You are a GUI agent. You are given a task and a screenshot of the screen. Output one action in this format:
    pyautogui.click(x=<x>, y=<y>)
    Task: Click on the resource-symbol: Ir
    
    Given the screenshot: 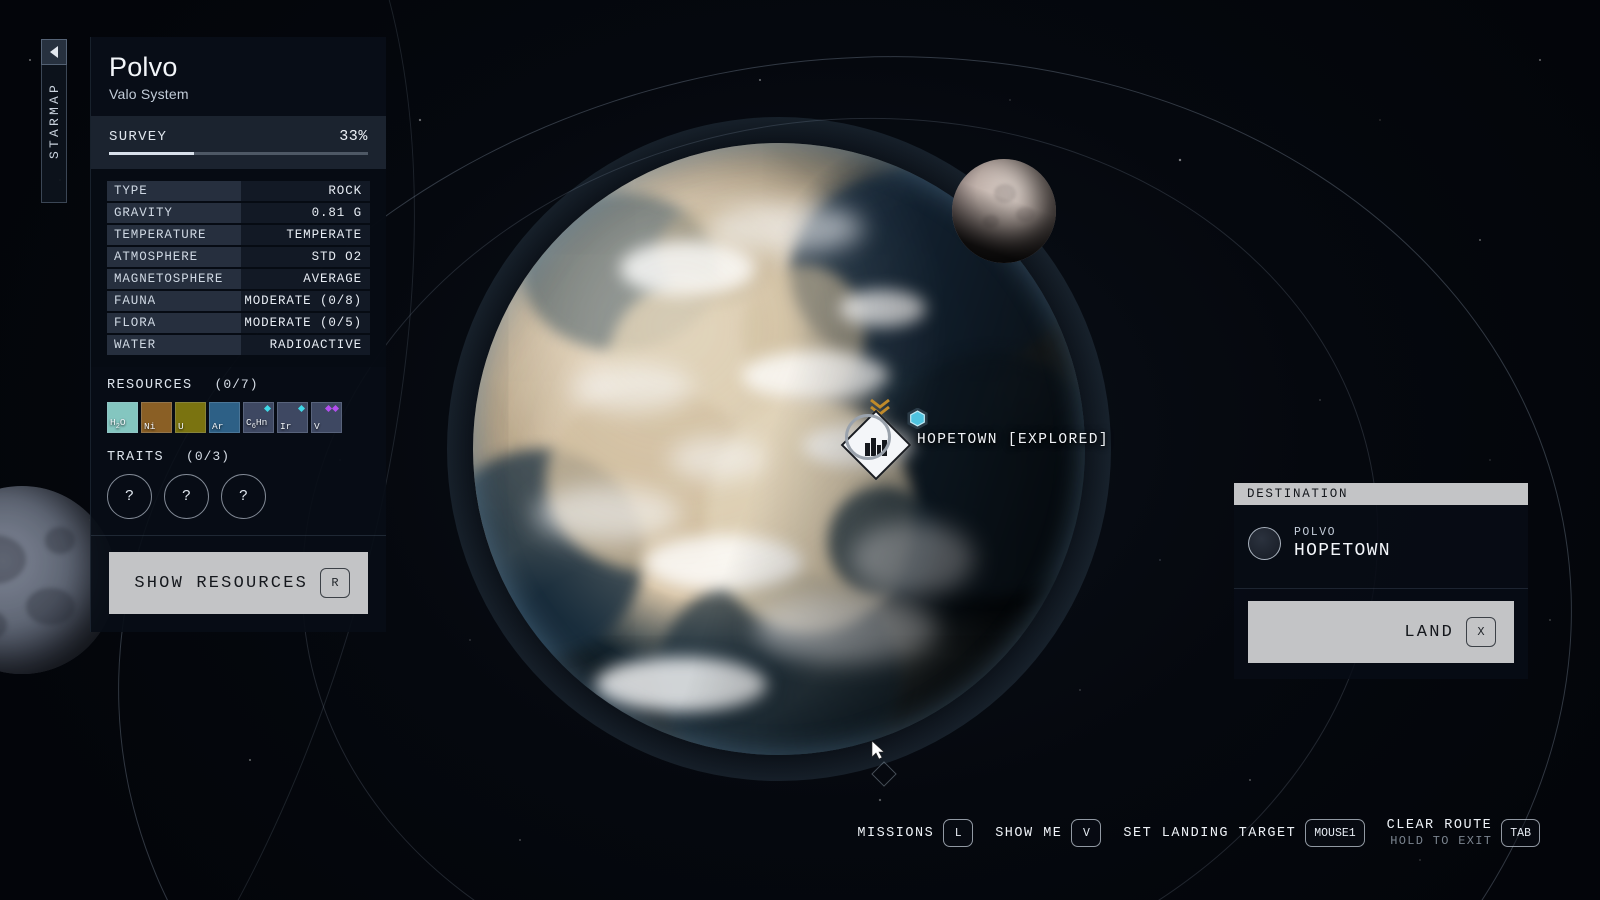 What is the action you would take?
    pyautogui.click(x=286, y=426)
    